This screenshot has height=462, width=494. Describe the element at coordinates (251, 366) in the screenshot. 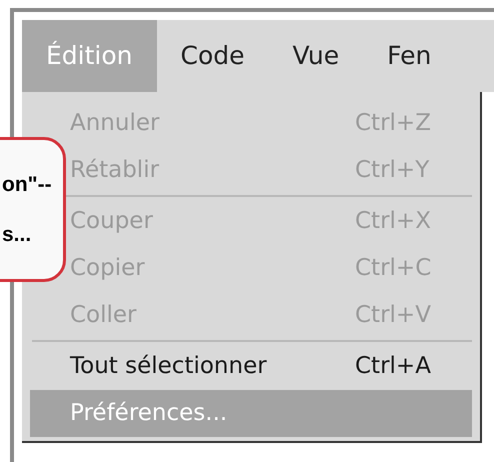

I see `menu-item: Tout sélectionner Ctrl+A` at that location.